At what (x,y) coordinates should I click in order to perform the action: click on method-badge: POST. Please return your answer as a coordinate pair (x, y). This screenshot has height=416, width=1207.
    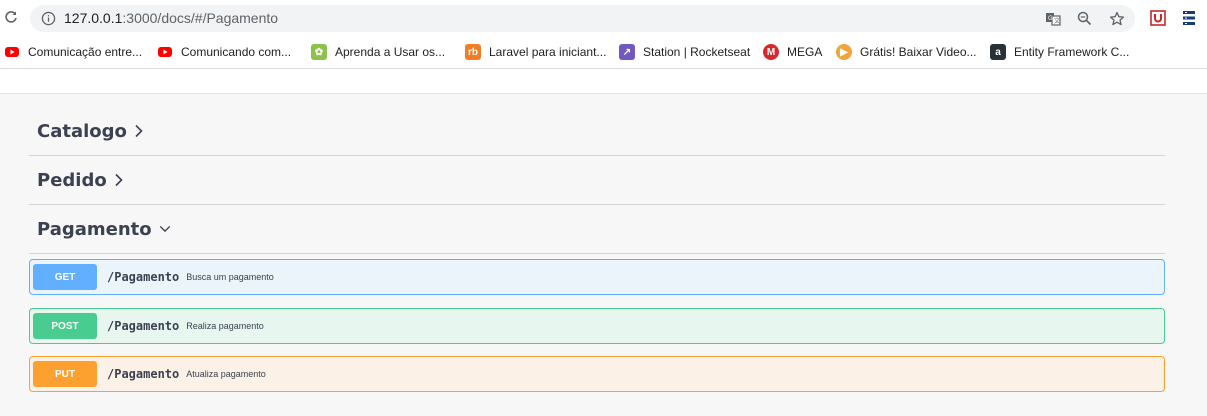
    Looking at the image, I should click on (65, 326).